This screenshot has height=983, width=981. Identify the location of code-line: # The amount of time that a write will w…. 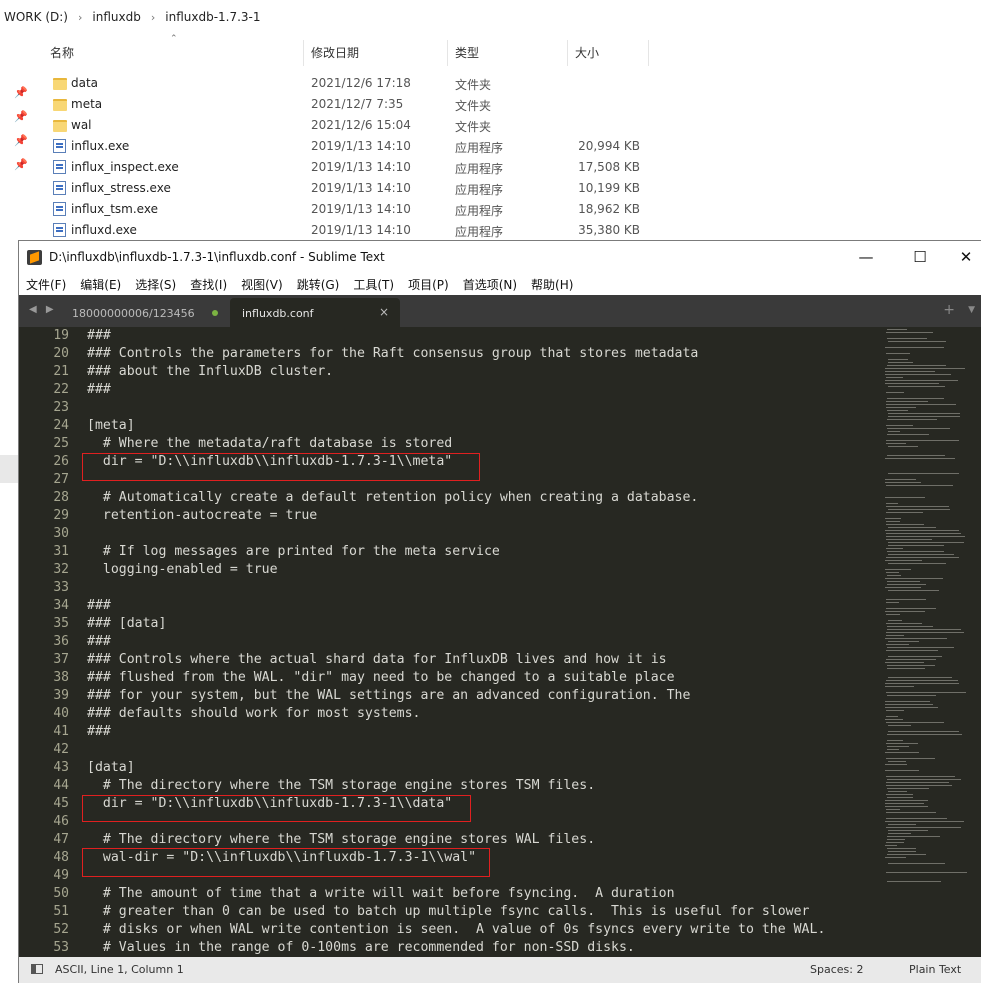
(456, 894).